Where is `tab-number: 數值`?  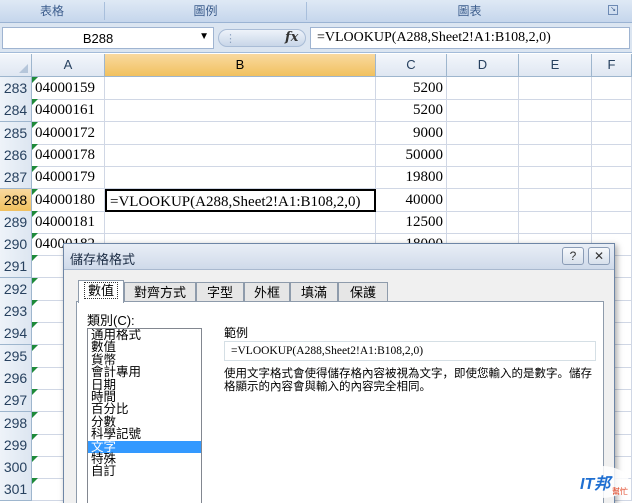 tab-number: 數值 is located at coordinates (101, 291).